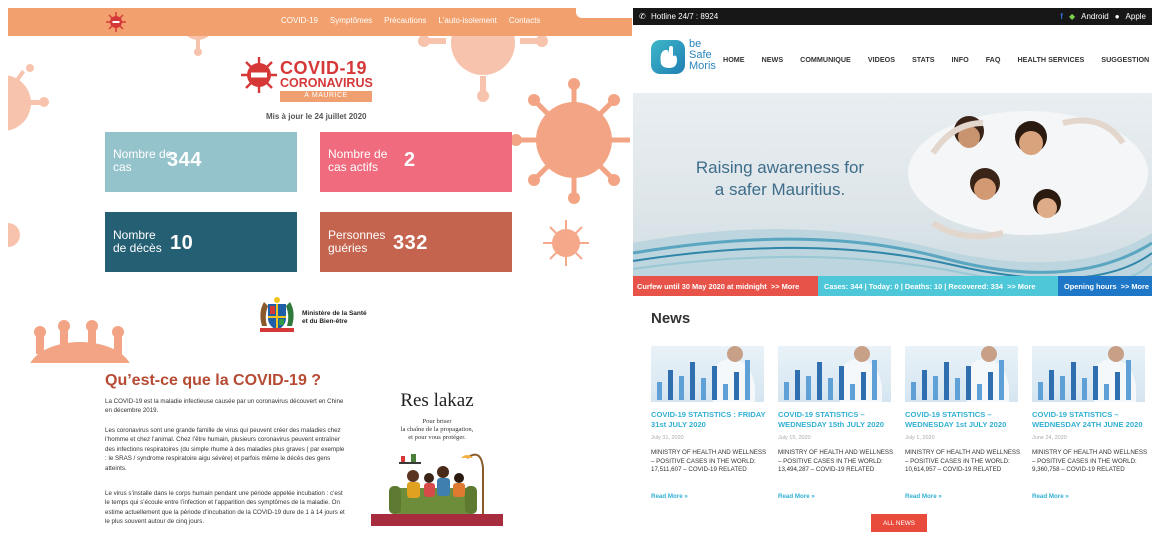 This screenshot has width=1152, height=542. What do you see at coordinates (702, 55) in the screenshot?
I see `besafemoris-wordmark: be Safe Moris` at bounding box center [702, 55].